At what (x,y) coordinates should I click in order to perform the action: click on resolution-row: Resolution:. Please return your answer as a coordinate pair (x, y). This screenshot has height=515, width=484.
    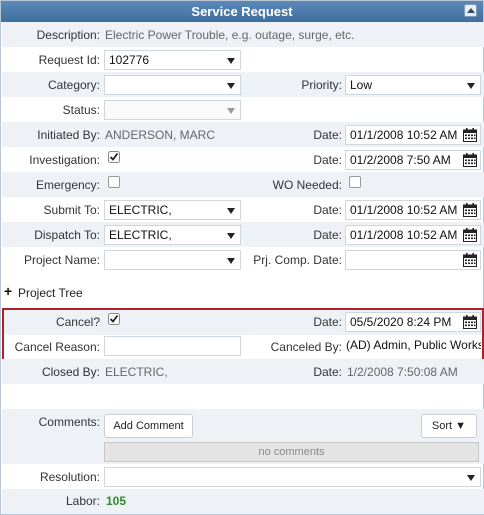
    Looking at the image, I should click on (243, 476).